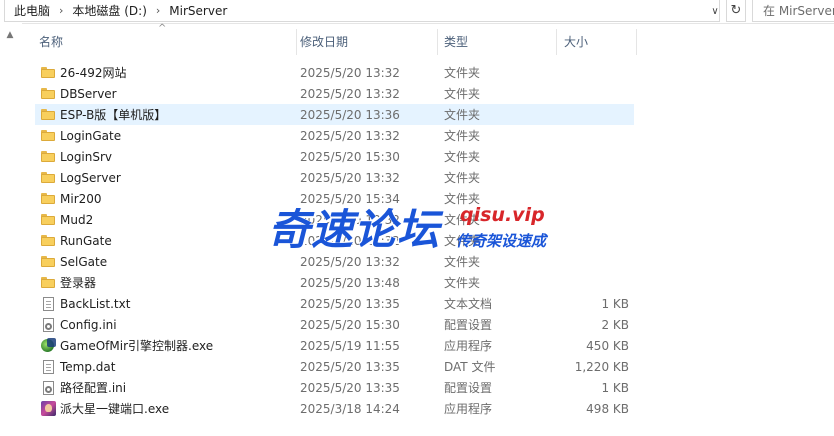  What do you see at coordinates (81, 198) in the screenshot?
I see `file-name: Mir200` at bounding box center [81, 198].